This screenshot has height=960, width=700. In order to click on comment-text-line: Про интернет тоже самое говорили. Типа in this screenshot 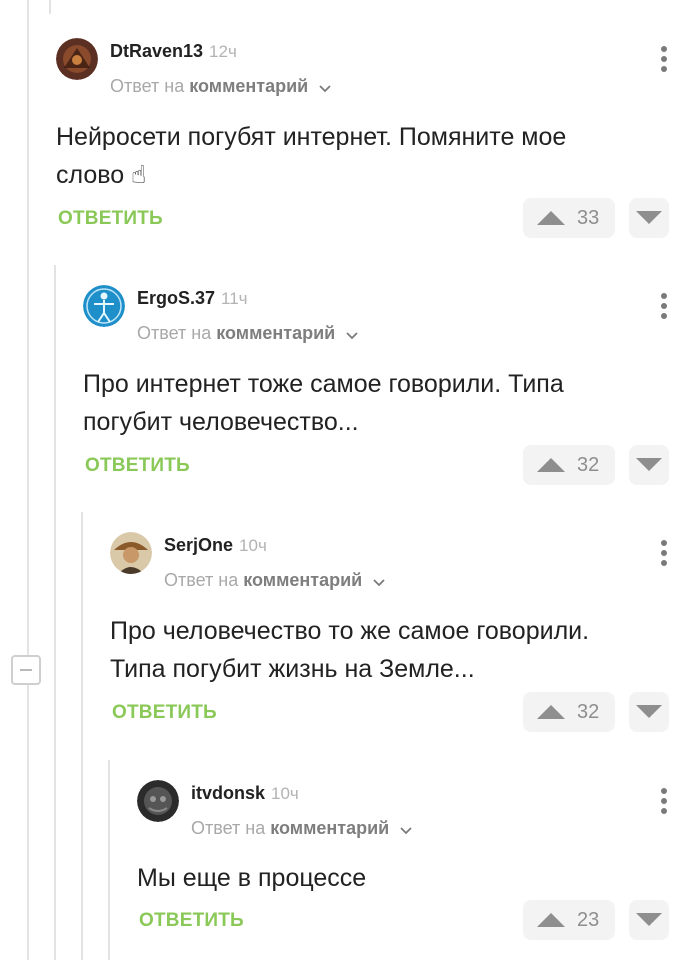, I will do `click(323, 384)`.